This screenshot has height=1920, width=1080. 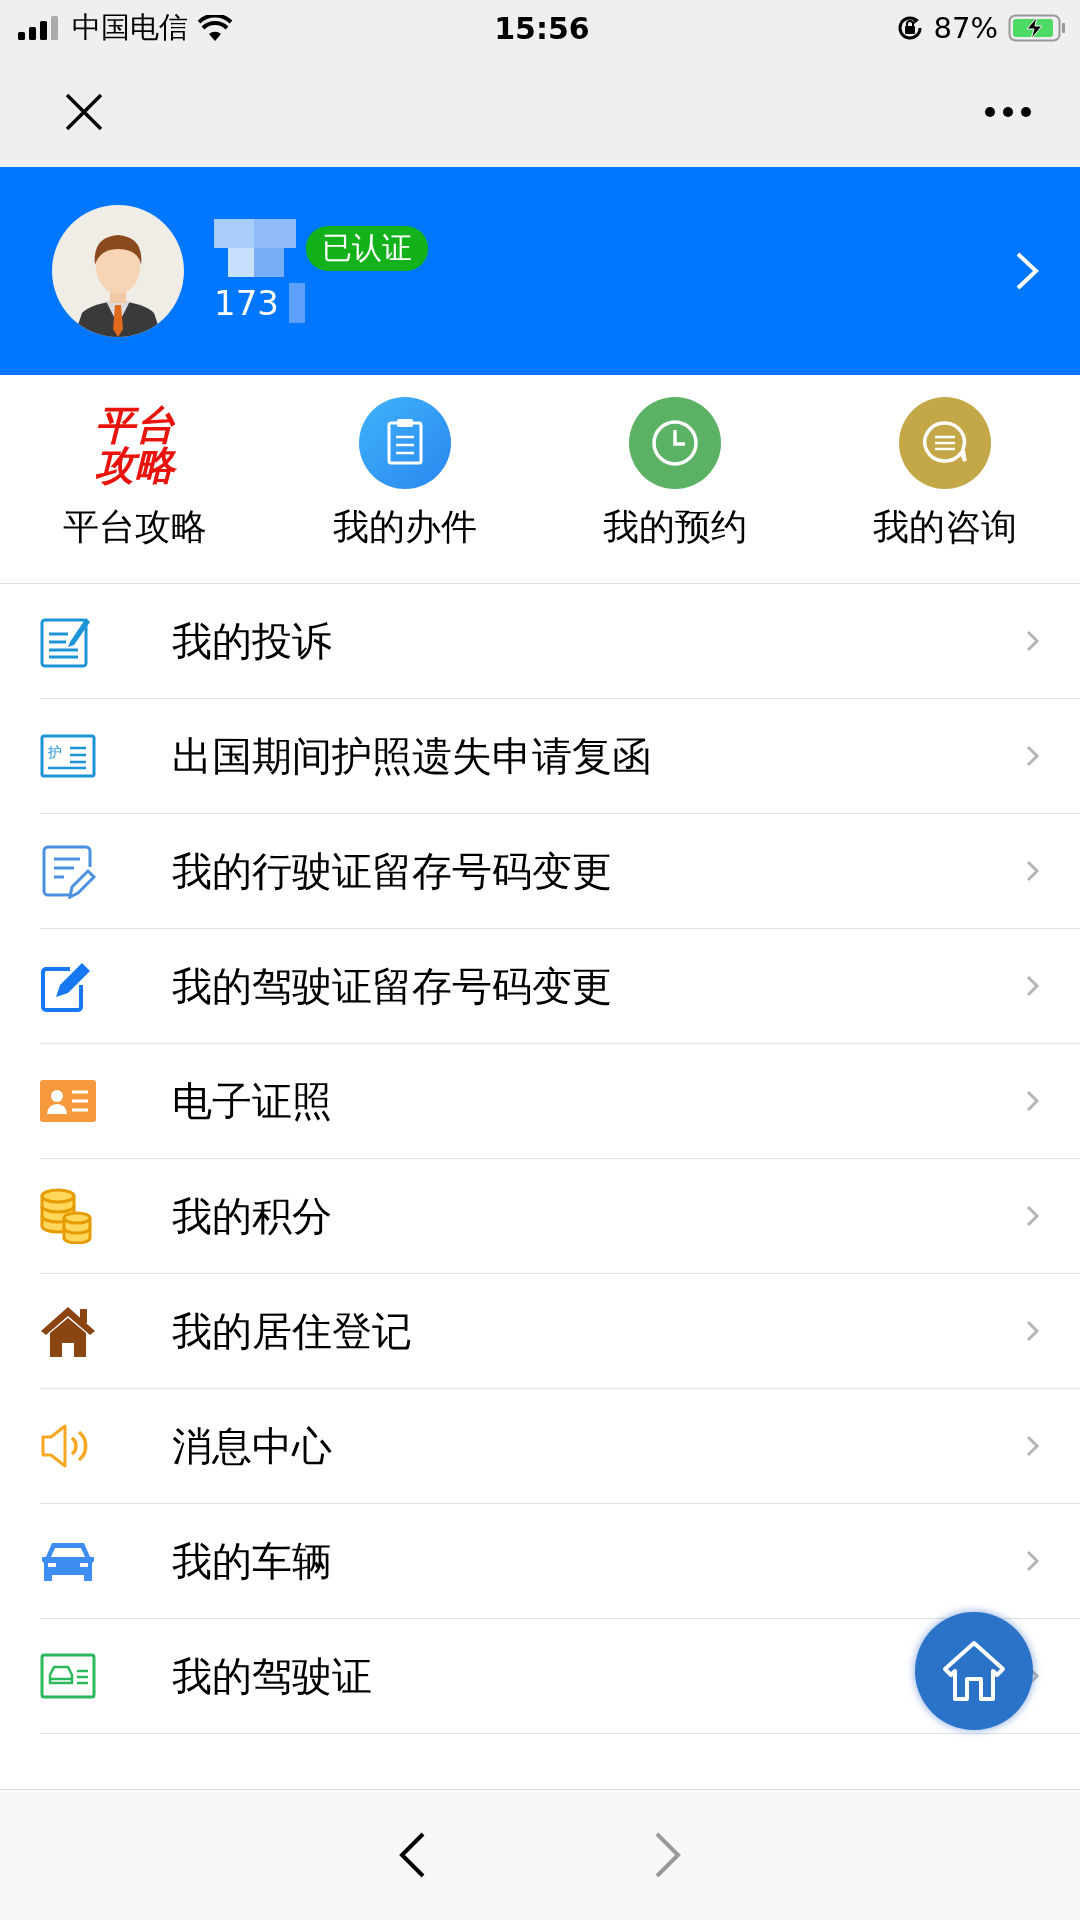 I want to click on chat-bubble-icon, so click(x=945, y=443).